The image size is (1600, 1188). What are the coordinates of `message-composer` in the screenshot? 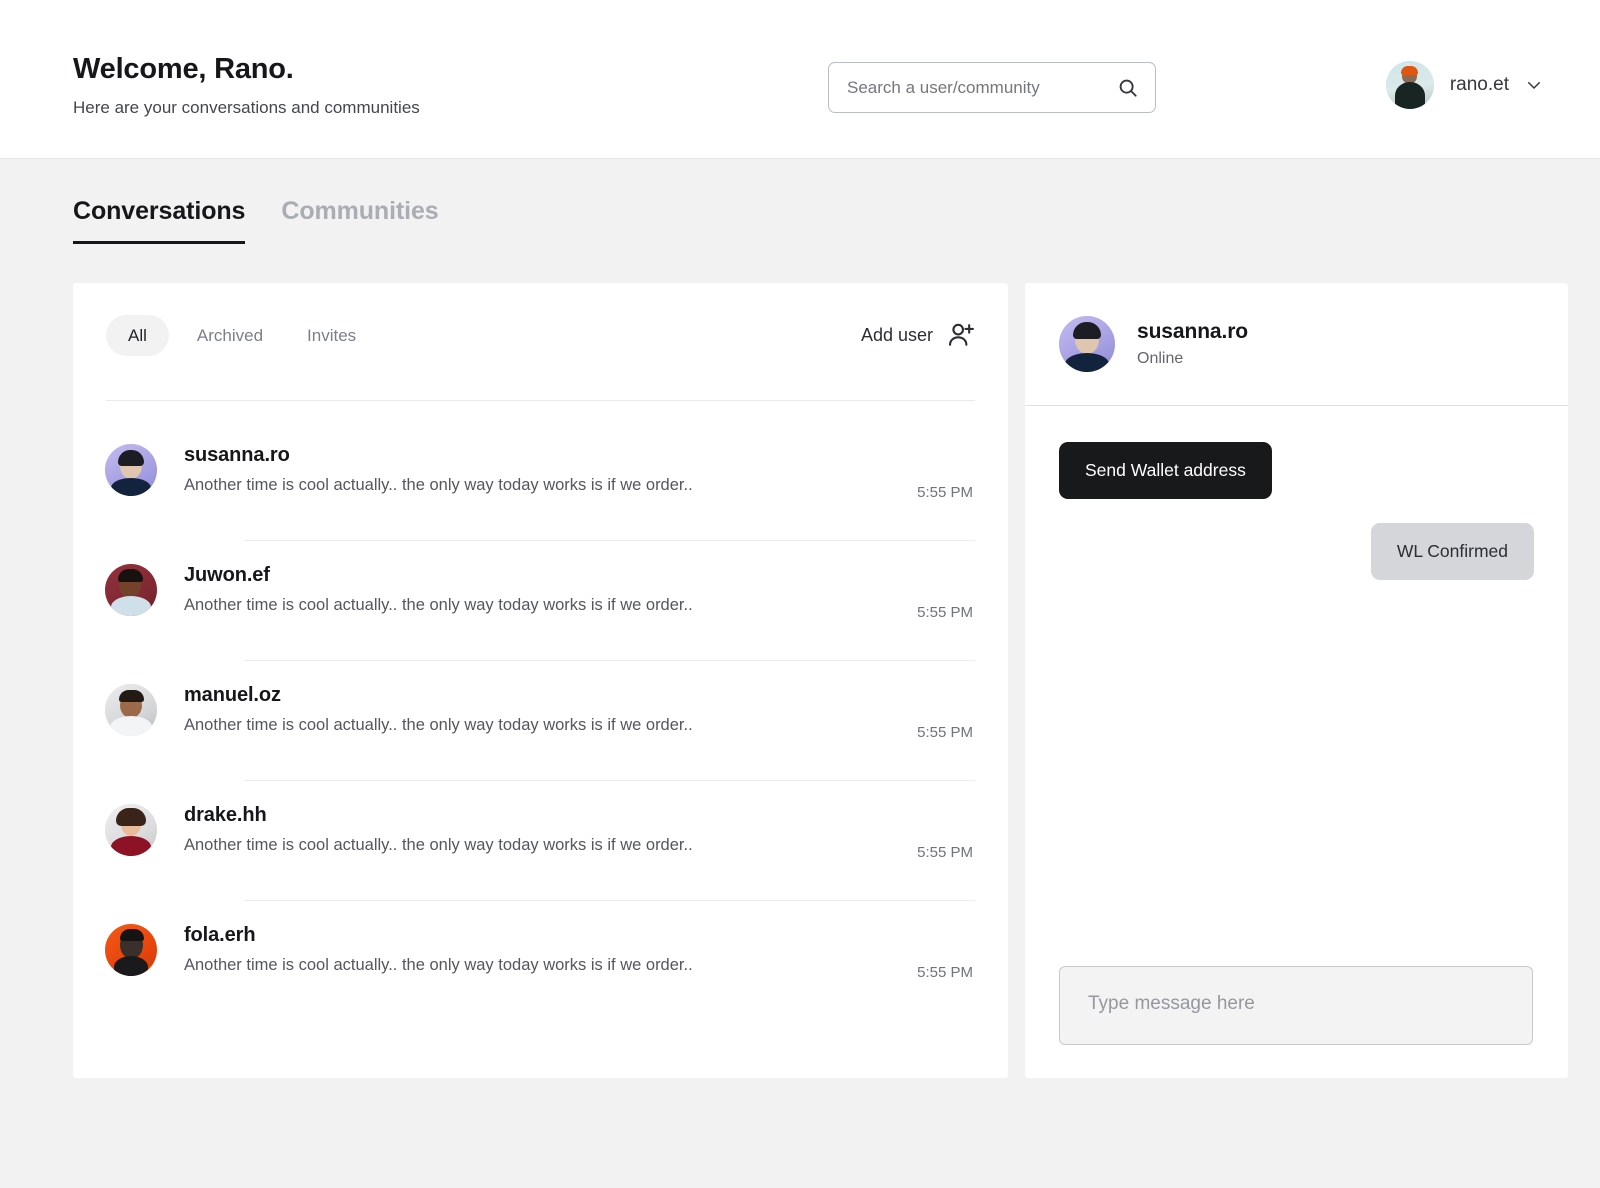 It's located at (1296, 1005).